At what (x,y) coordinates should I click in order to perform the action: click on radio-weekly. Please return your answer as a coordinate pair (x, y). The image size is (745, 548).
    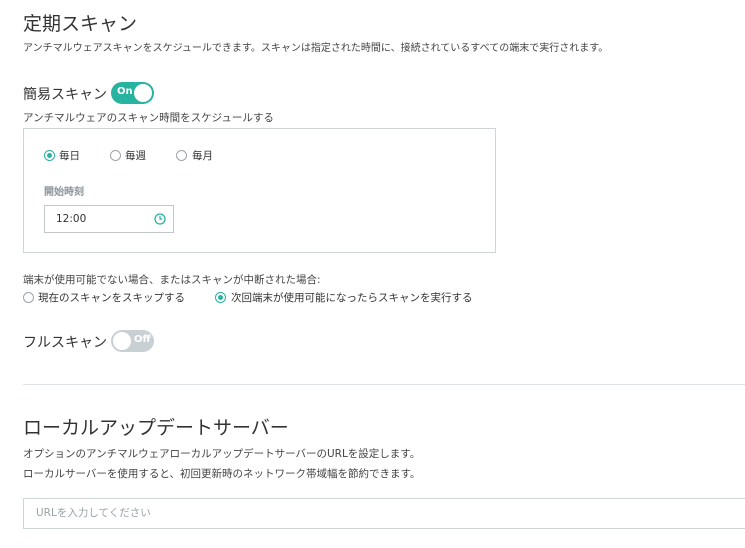
    Looking at the image, I should click on (115, 155).